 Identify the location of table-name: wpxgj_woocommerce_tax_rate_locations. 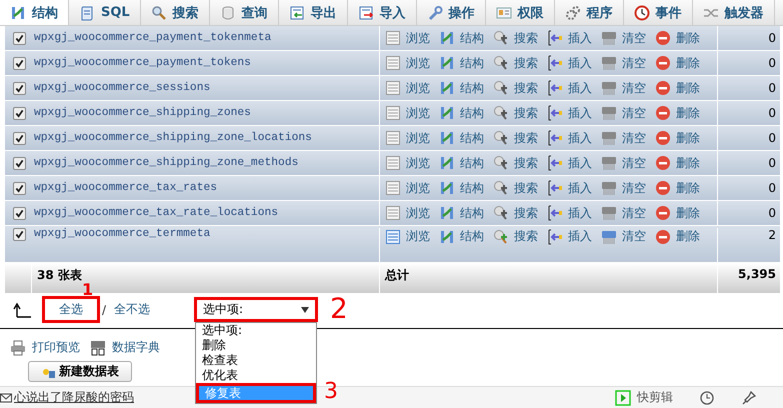
(156, 213).